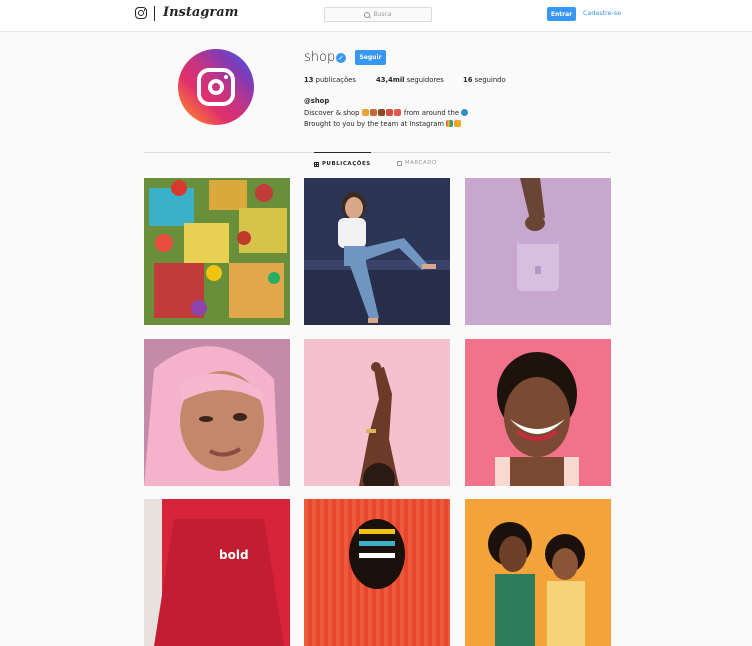 The height and width of the screenshot is (646, 752). I want to click on following-stat: 16 seguindo, so click(484, 80).